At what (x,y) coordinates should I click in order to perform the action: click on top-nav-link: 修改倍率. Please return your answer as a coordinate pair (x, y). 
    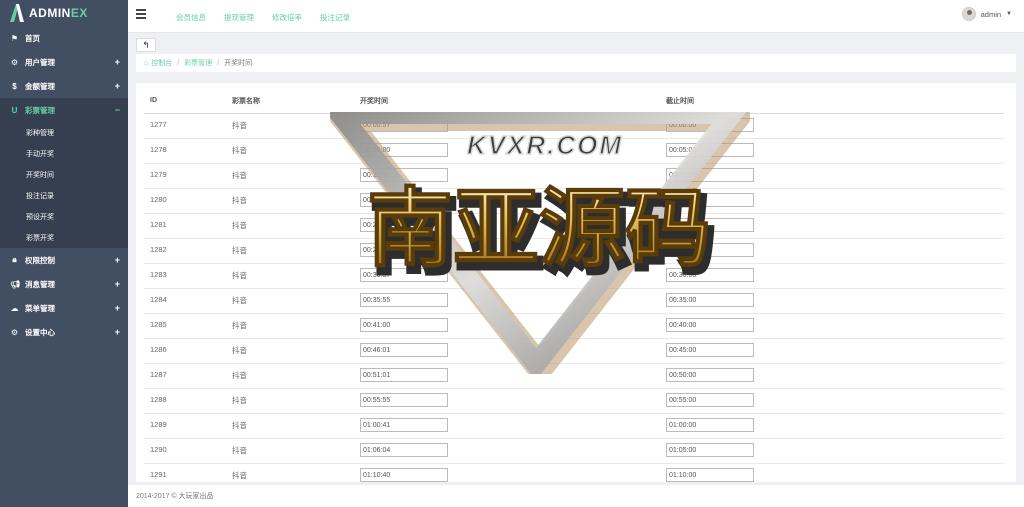
    Looking at the image, I should click on (287, 17).